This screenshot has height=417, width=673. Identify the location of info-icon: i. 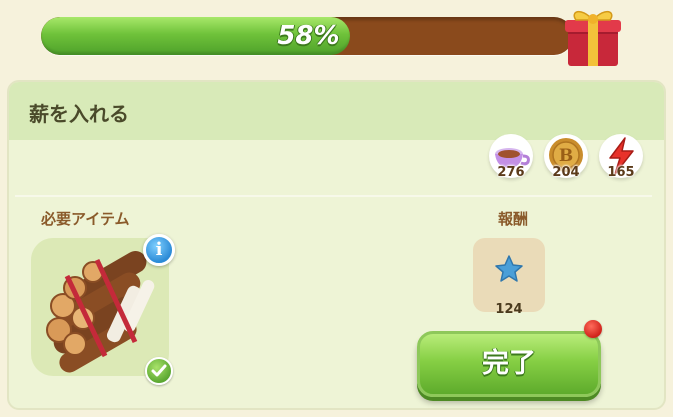
(159, 249).